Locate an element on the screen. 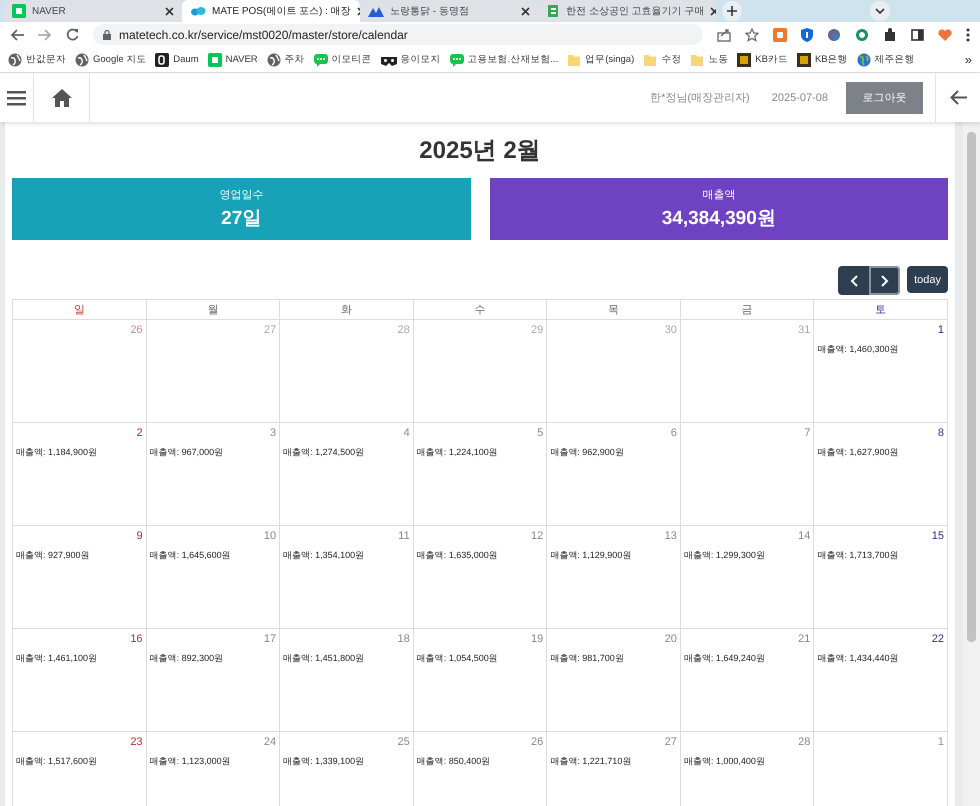 Image resolution: width=980 pixels, height=806 pixels. day-number: 26 is located at coordinates (537, 742).